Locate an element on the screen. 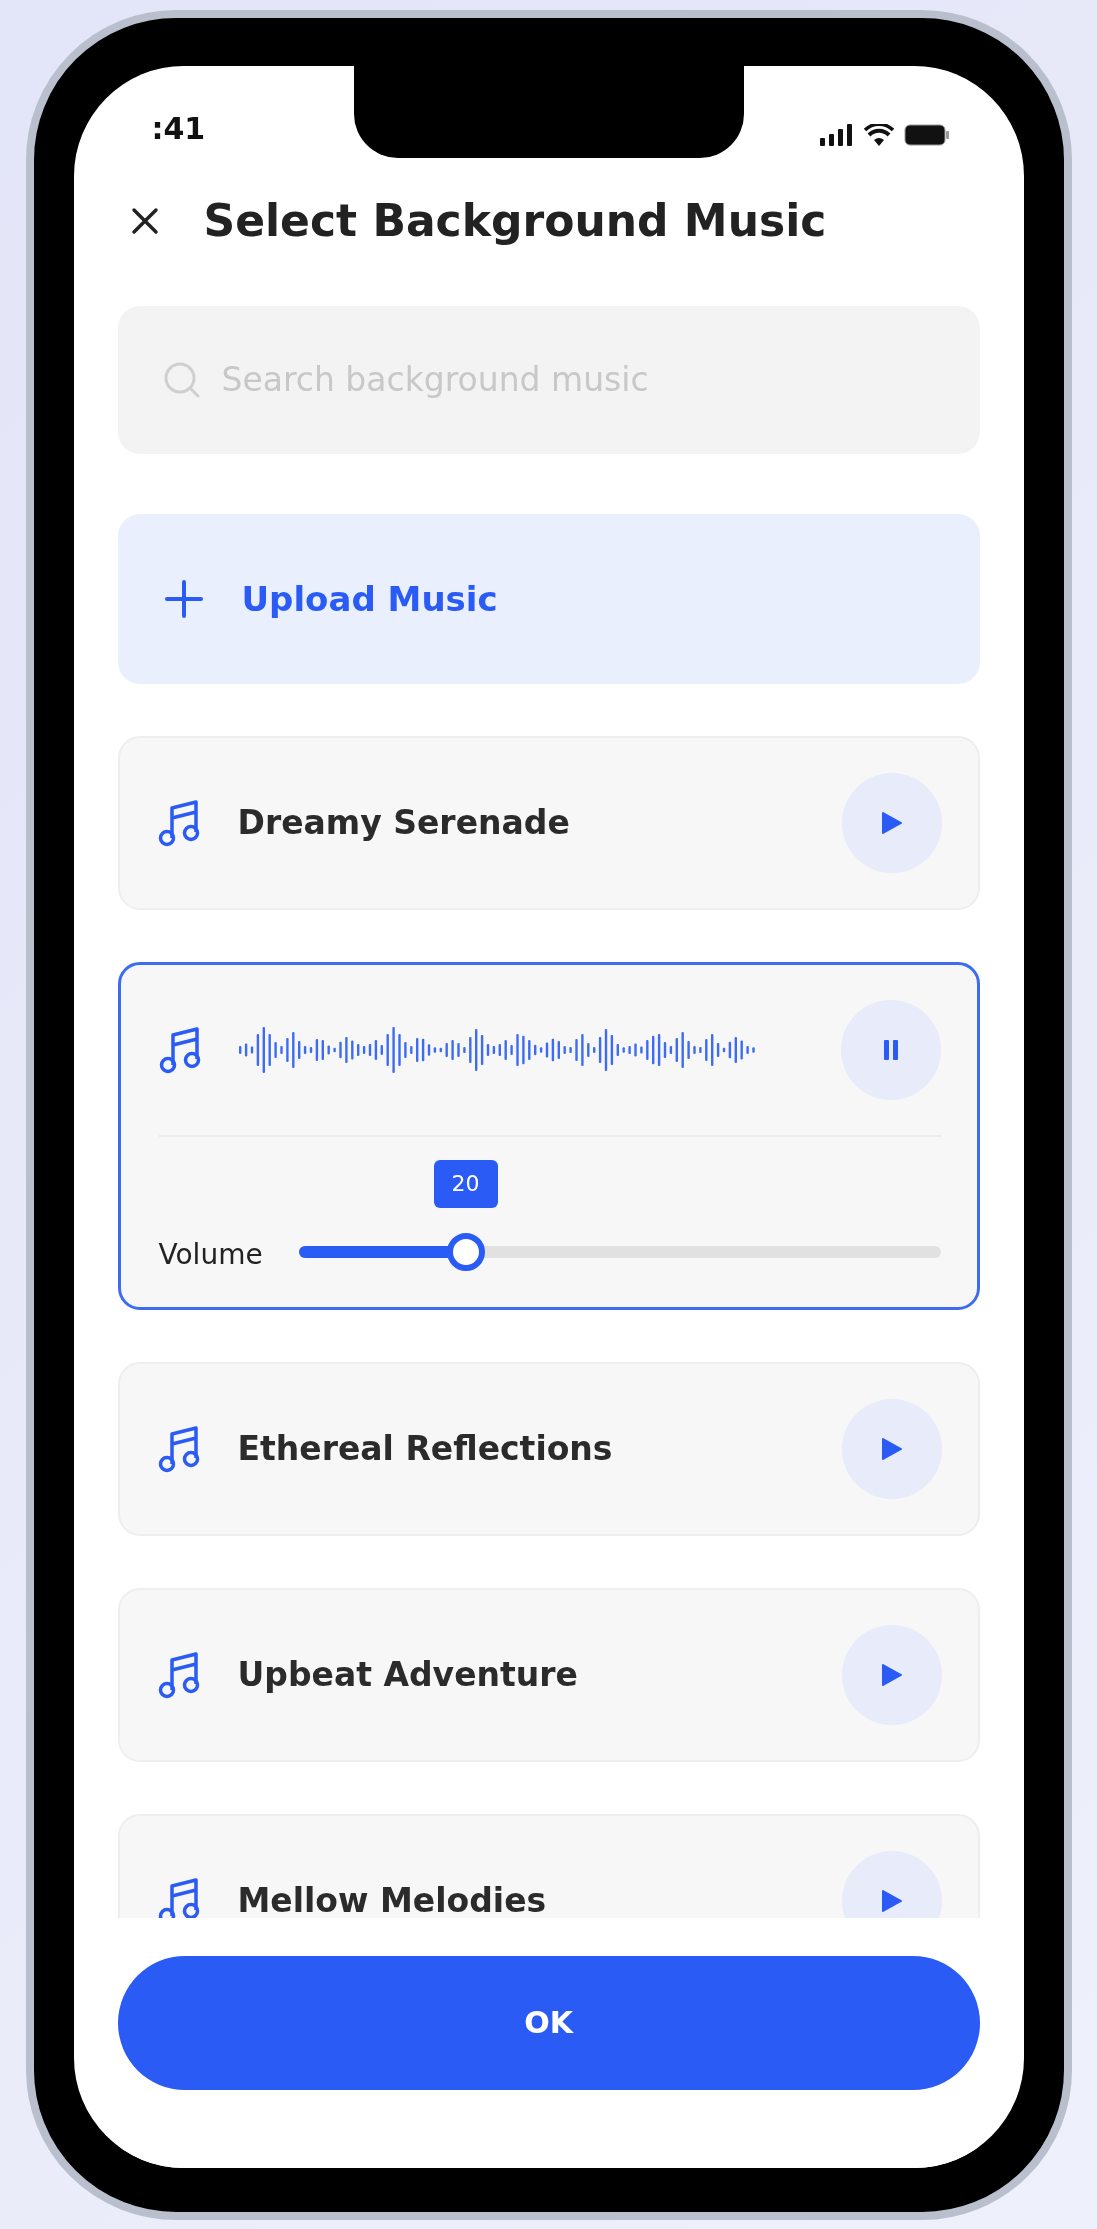  status-time: :41 is located at coordinates (178, 128).